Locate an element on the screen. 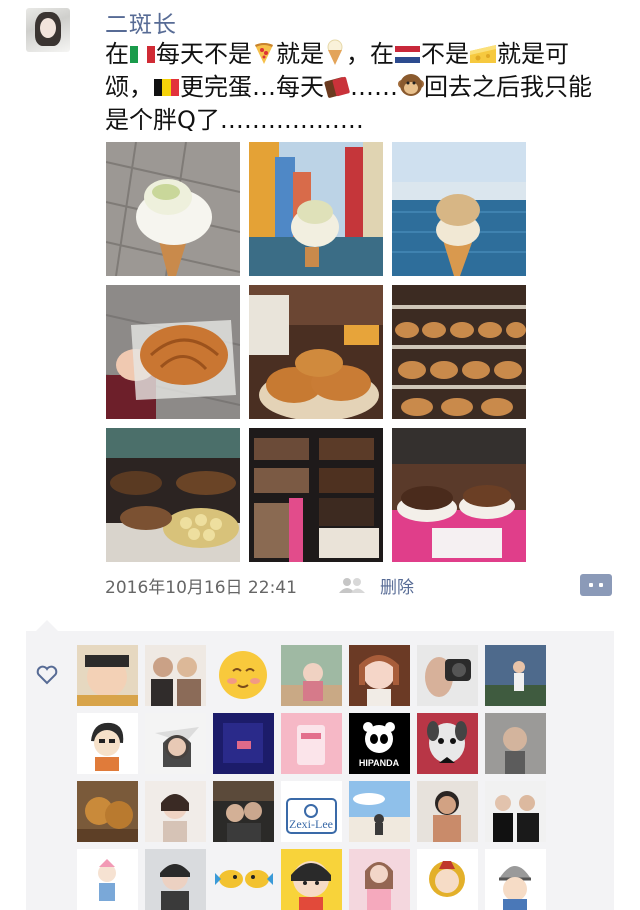 The image size is (640, 910). author-avatar is located at coordinates (48, 30).